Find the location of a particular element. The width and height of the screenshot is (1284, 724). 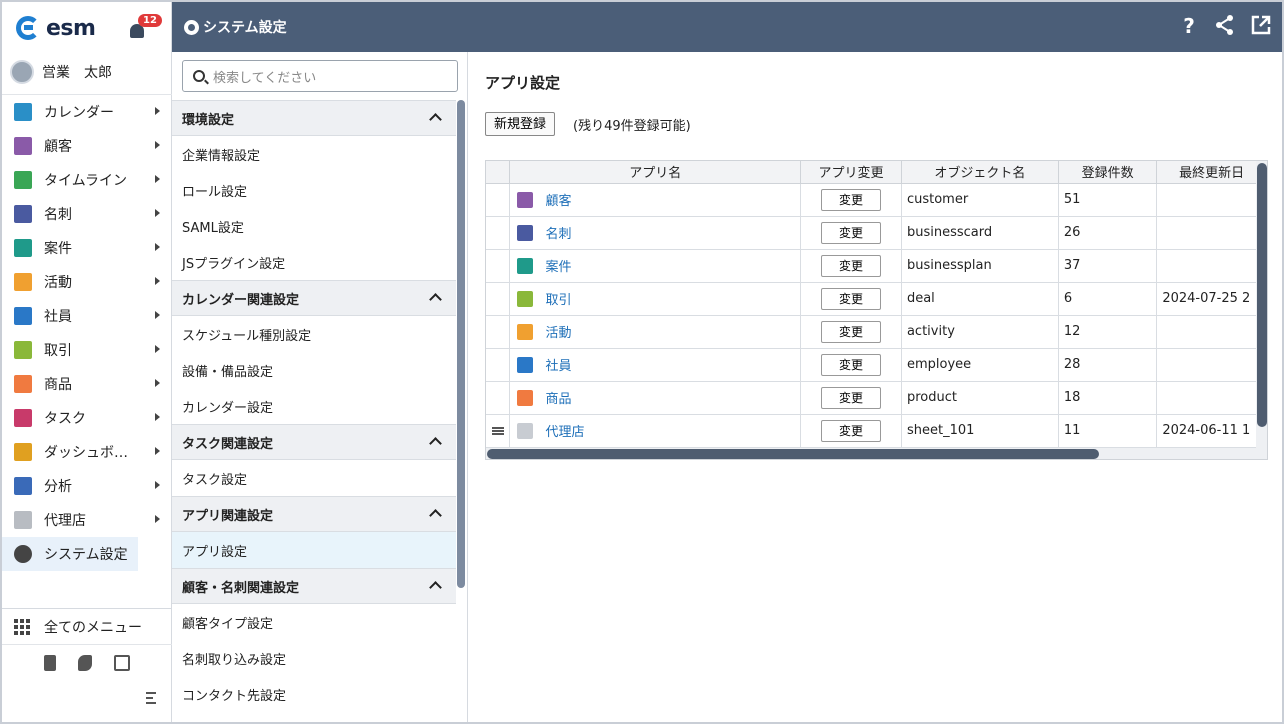

settings-section-header: アプリ関連設定 is located at coordinates (314, 514).